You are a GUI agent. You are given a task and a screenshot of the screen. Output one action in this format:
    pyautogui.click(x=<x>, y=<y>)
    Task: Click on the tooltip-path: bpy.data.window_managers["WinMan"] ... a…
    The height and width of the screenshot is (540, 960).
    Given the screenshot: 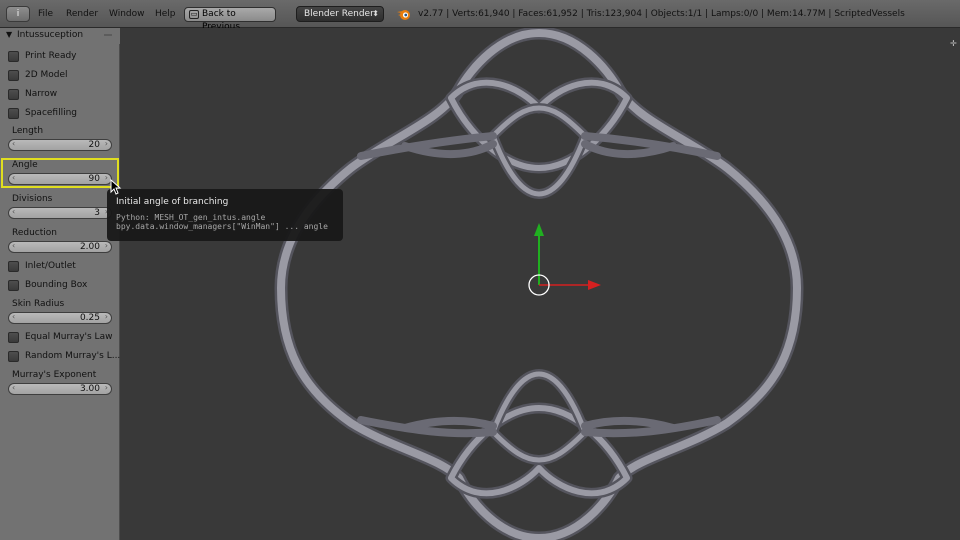 What is the action you would take?
    pyautogui.click(x=222, y=226)
    